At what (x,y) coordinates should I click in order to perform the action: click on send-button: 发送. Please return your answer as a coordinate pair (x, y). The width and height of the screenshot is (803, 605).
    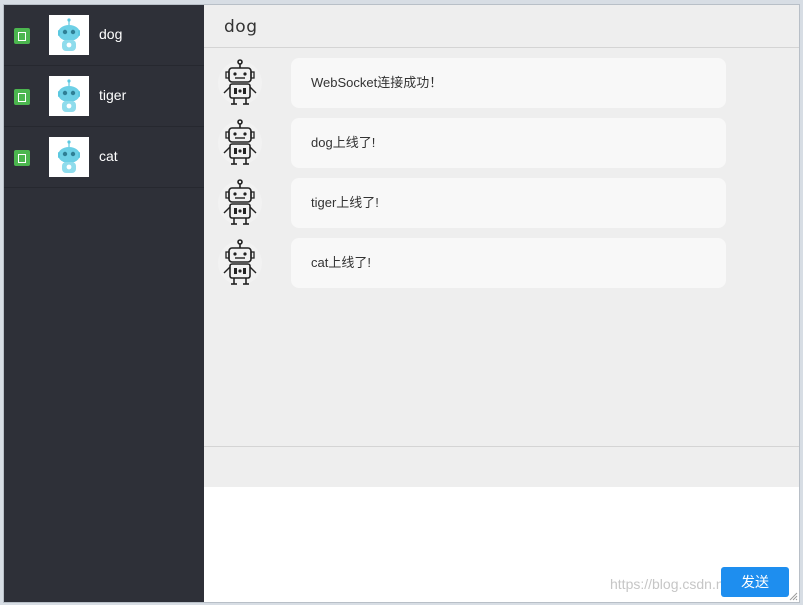
    Looking at the image, I should click on (755, 582).